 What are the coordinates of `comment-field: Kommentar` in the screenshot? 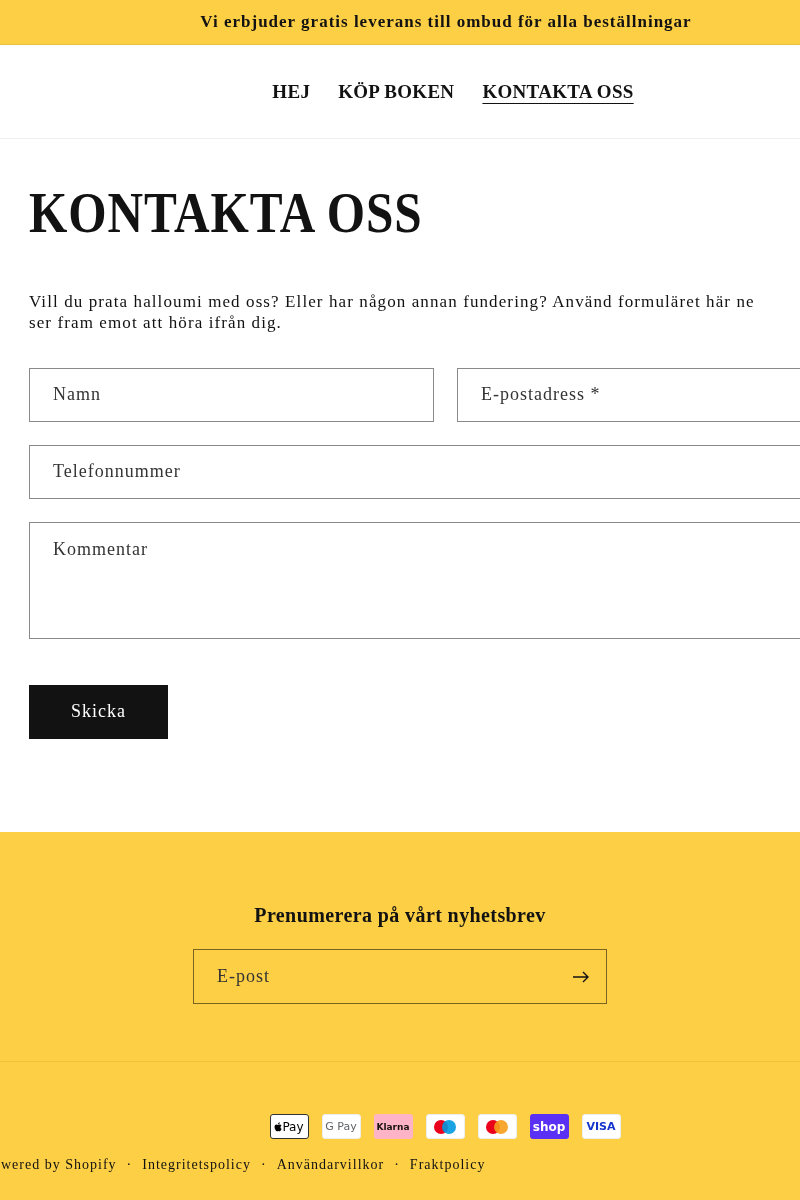 It's located at (414, 580).